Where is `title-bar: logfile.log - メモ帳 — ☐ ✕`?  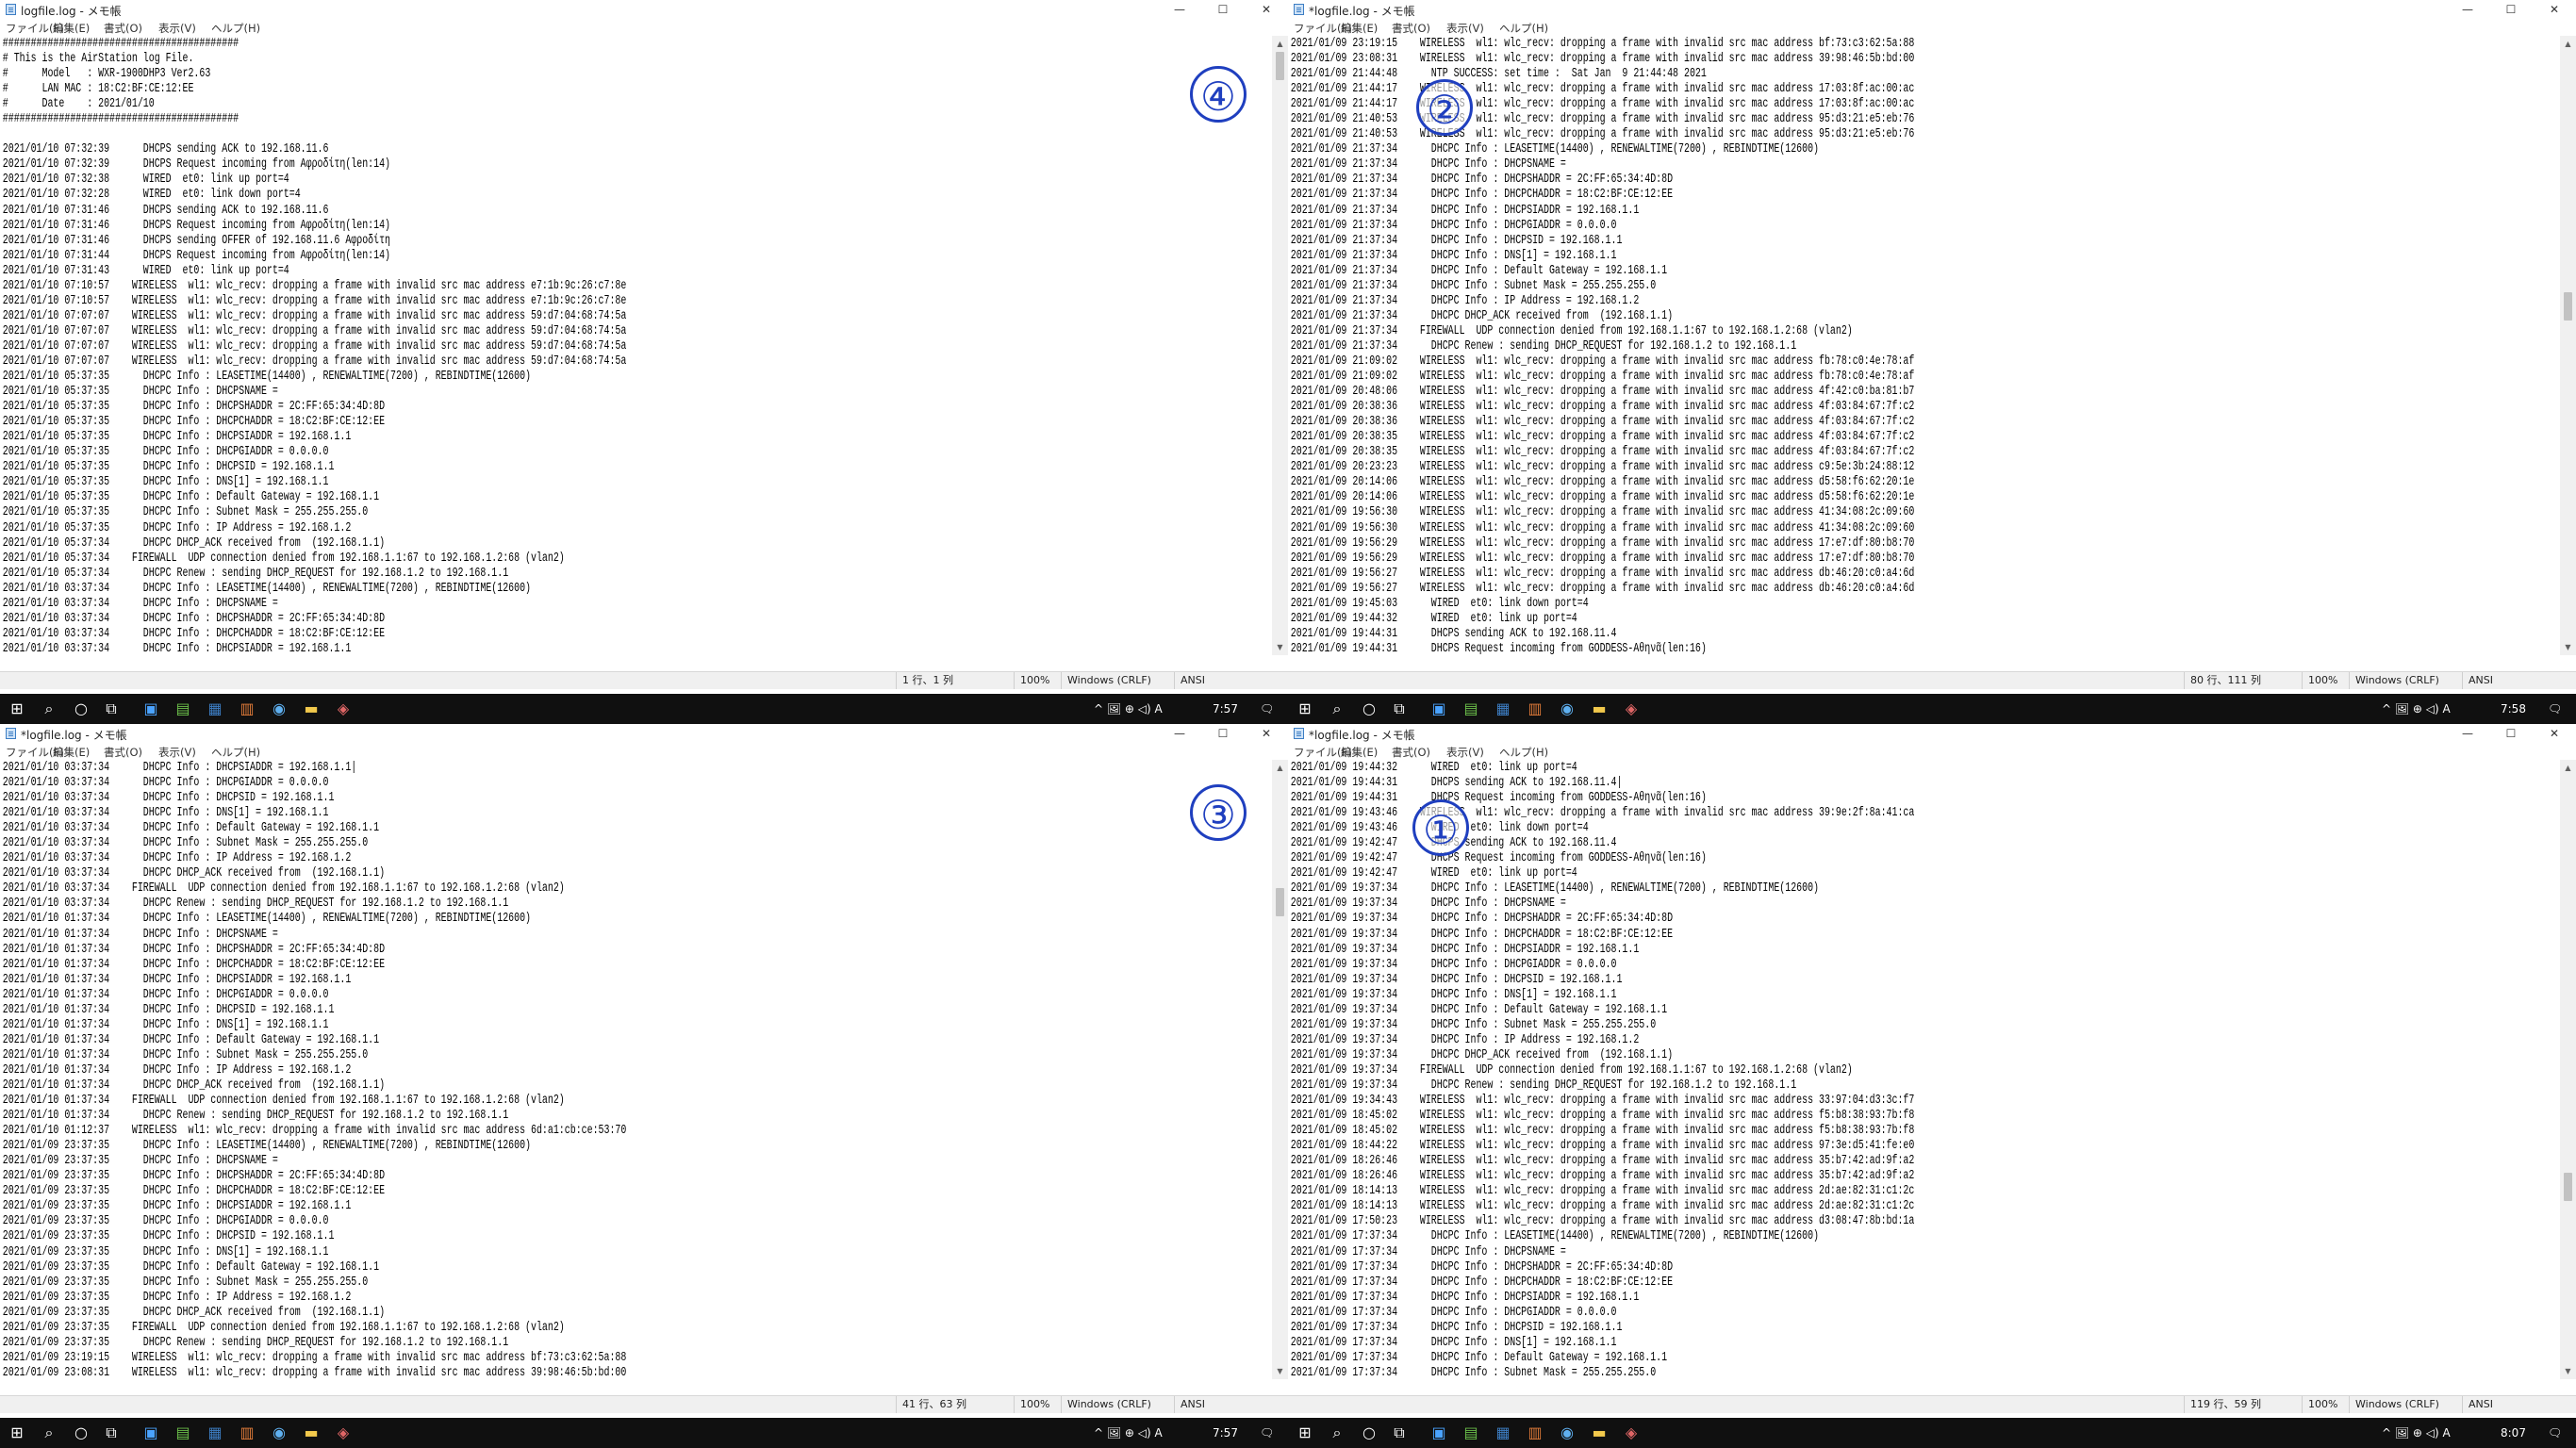 title-bar: logfile.log - メモ帳 — ☐ ✕ is located at coordinates (644, 10).